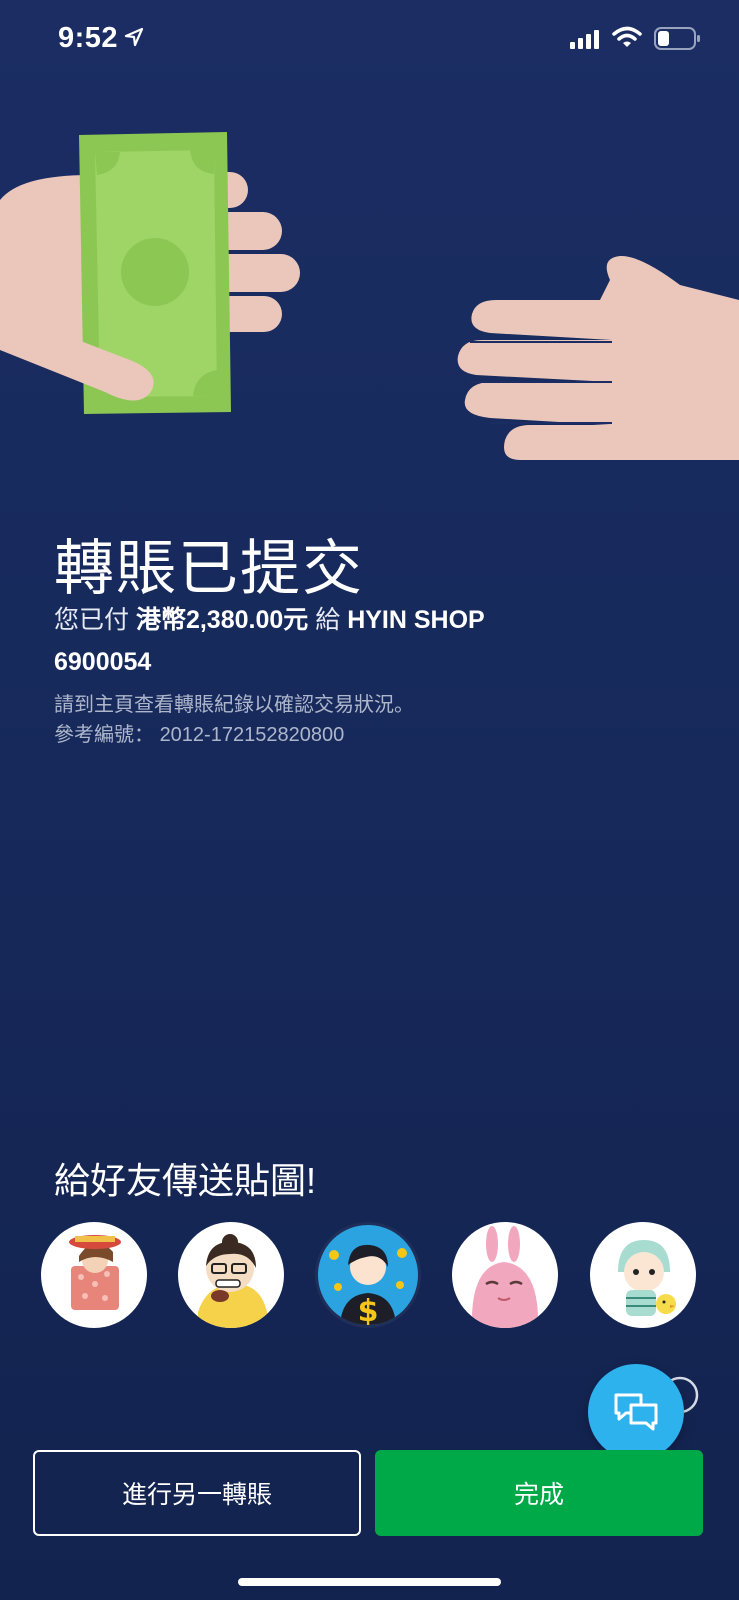  Describe the element at coordinates (134, 39) in the screenshot. I see `location-arrow-icon` at that location.